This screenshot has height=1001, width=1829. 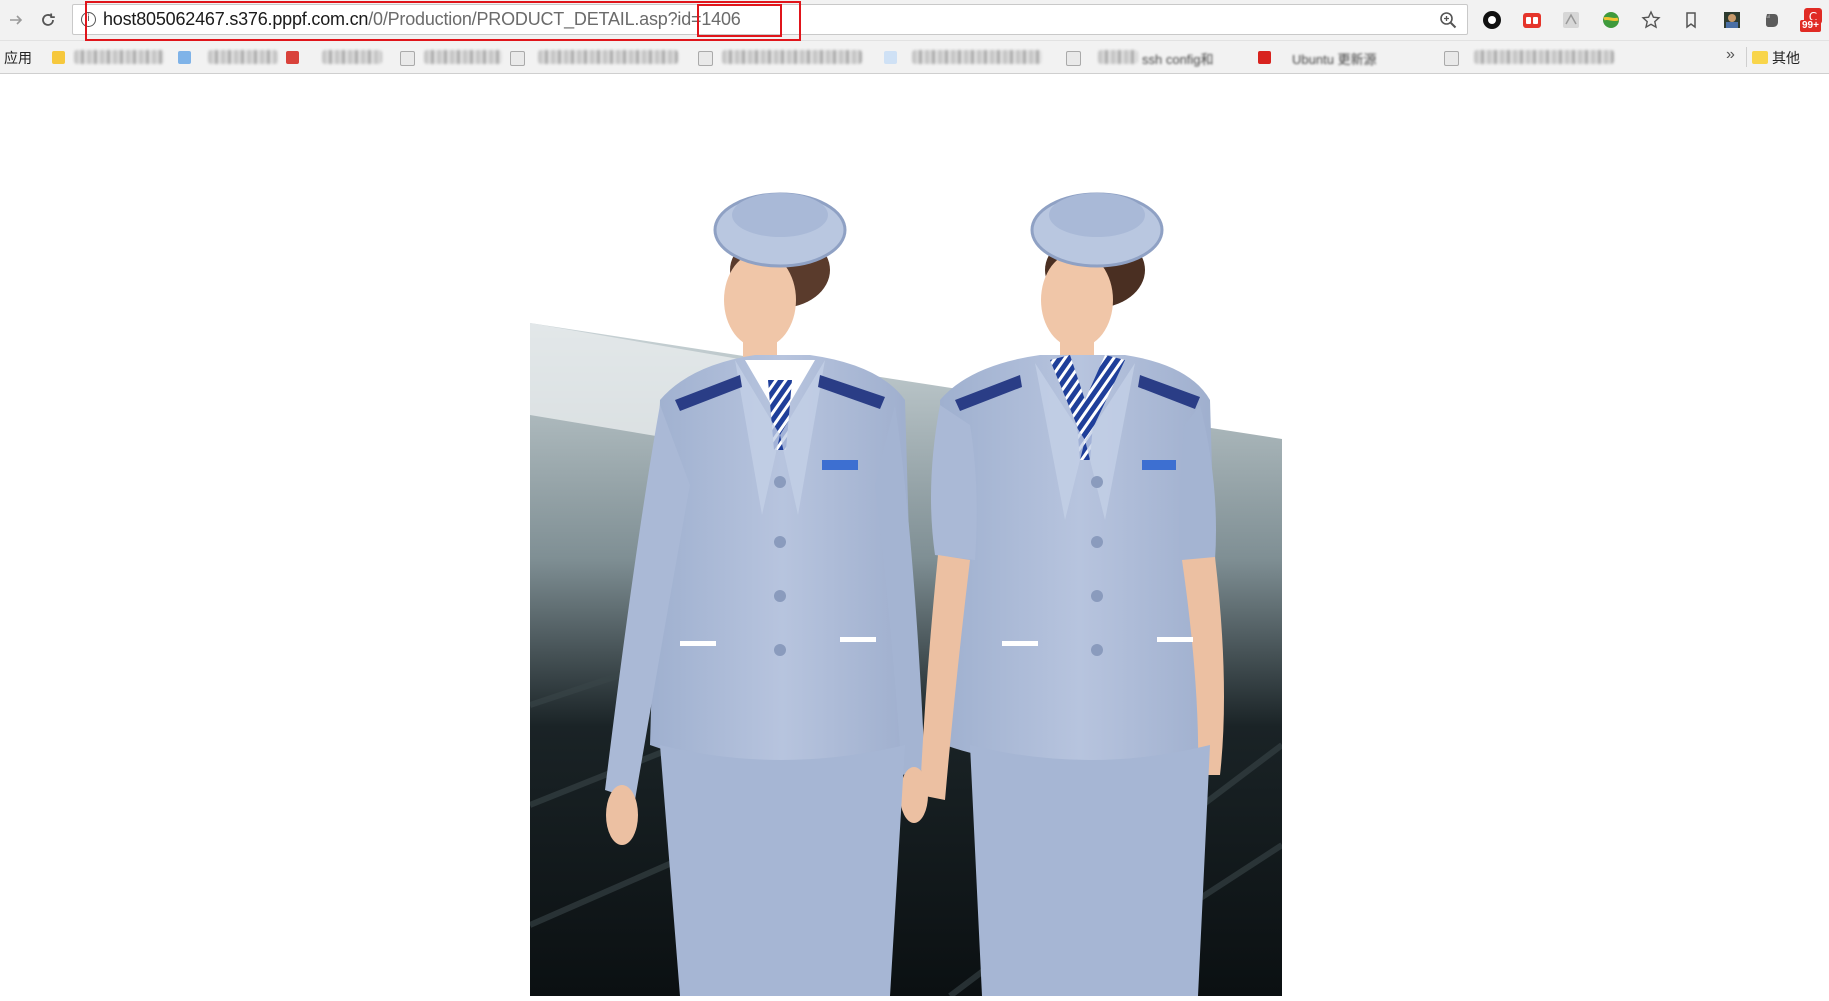 What do you see at coordinates (1760, 57) in the screenshot?
I see `other-bookmarks-folder-icon` at bounding box center [1760, 57].